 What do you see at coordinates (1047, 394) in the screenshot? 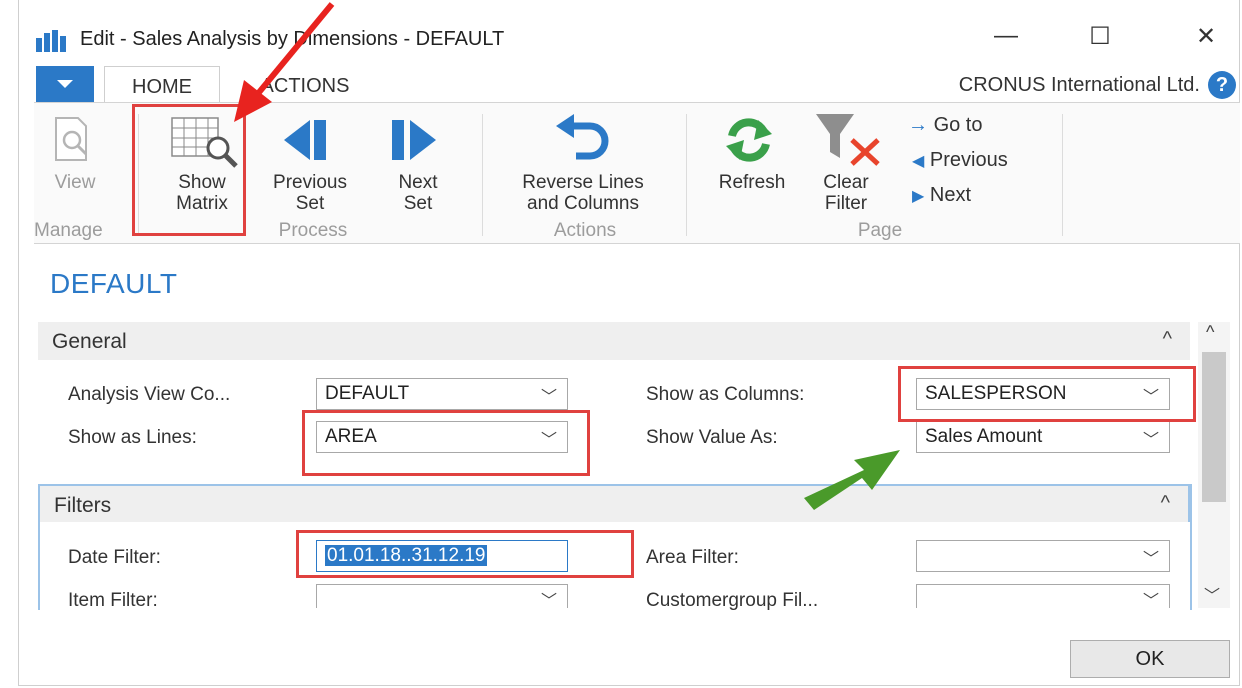
I see `highlight-box-show-as-columns` at bounding box center [1047, 394].